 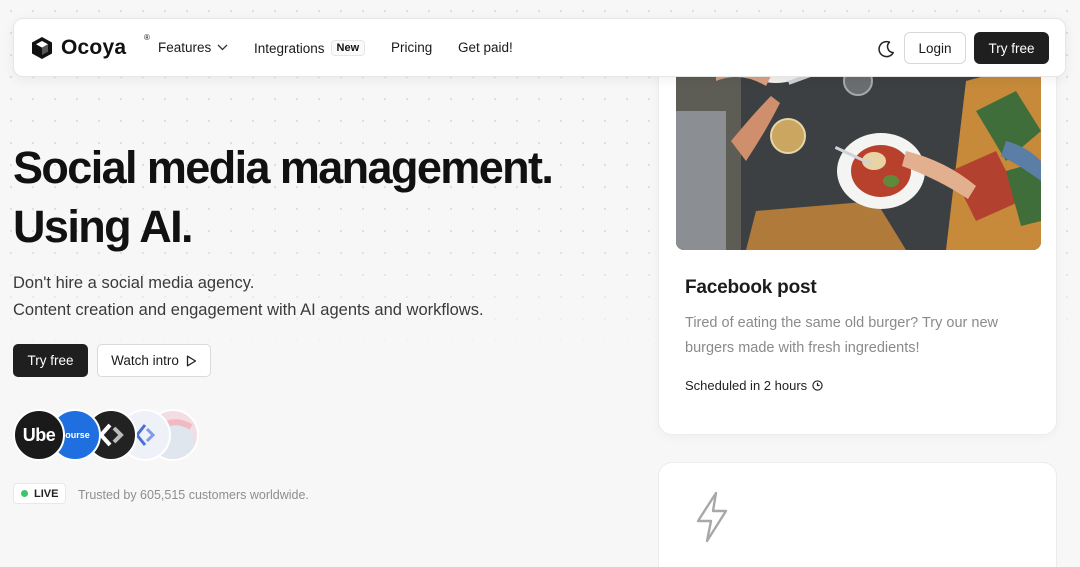 I want to click on live-badge: LIVE, so click(x=40, y=493).